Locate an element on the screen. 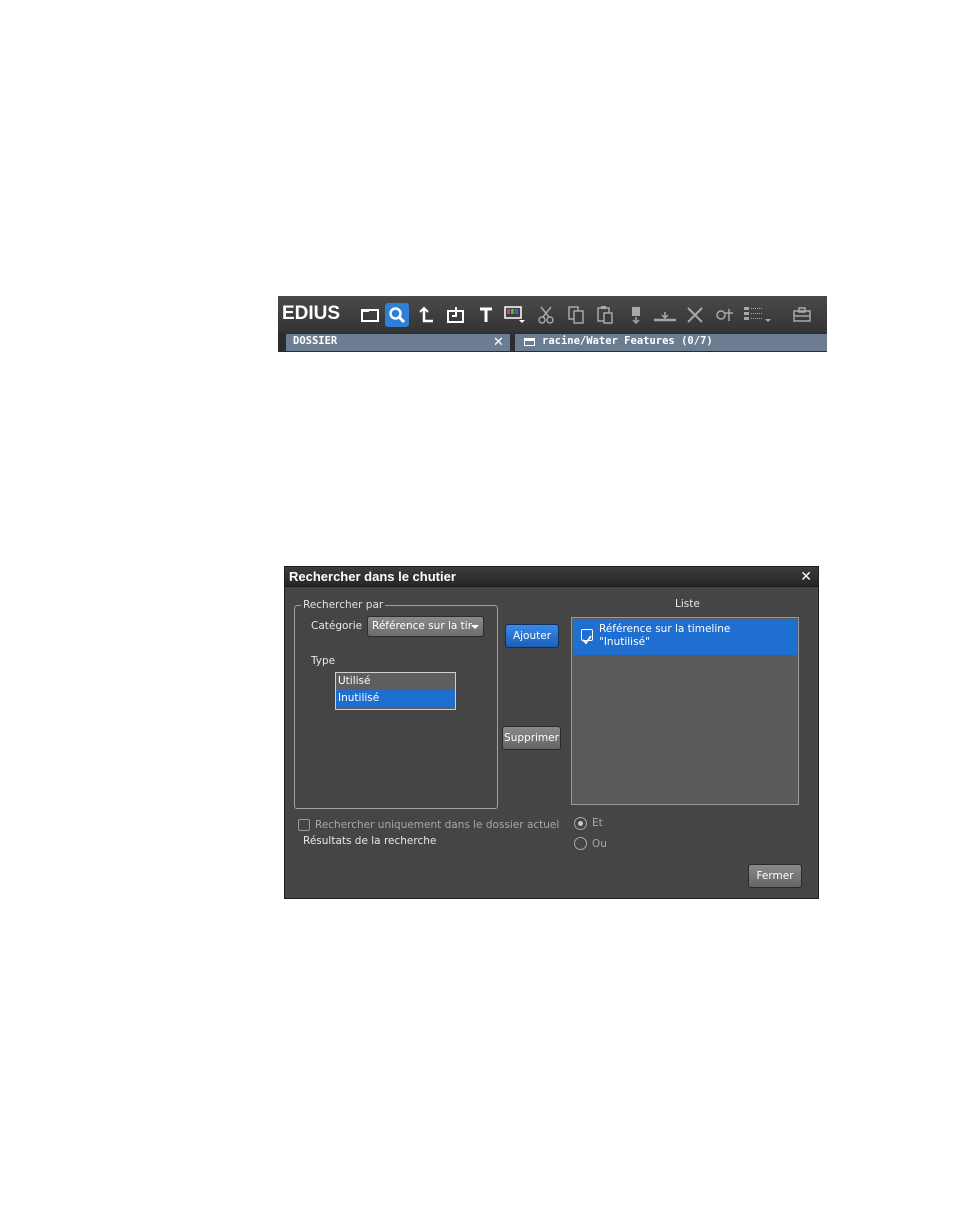  toolbar-tabs: DOSSIER ✕ racine/Water Features (0/7) is located at coordinates (552, 342).